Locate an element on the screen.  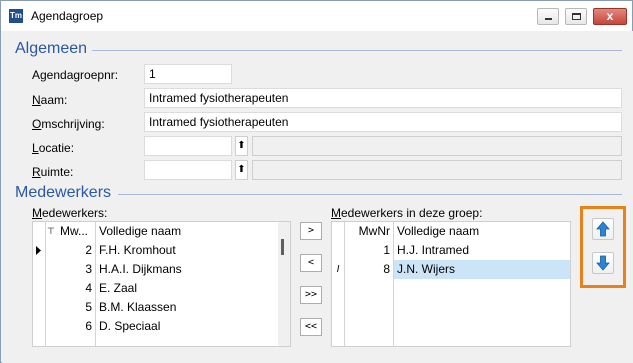
cell-volledige-naam: H.A.I. Dijkmans is located at coordinates (140, 269).